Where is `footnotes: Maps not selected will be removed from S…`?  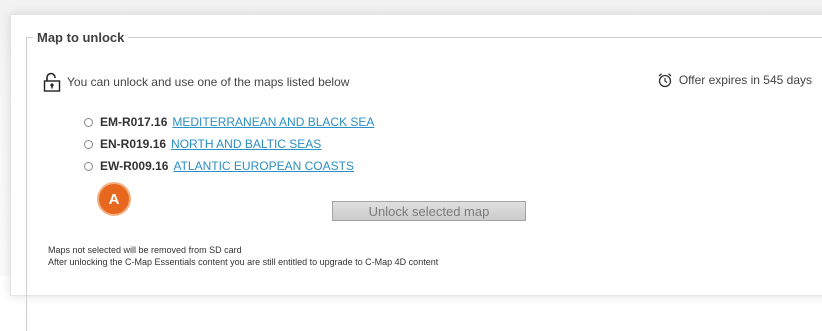 footnotes: Maps not selected will be removed from S… is located at coordinates (243, 256).